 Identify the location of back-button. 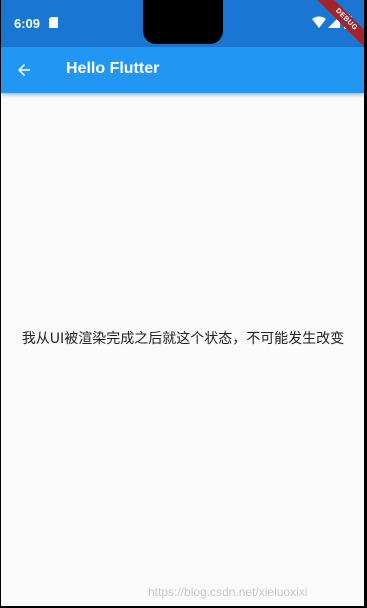
(24, 70).